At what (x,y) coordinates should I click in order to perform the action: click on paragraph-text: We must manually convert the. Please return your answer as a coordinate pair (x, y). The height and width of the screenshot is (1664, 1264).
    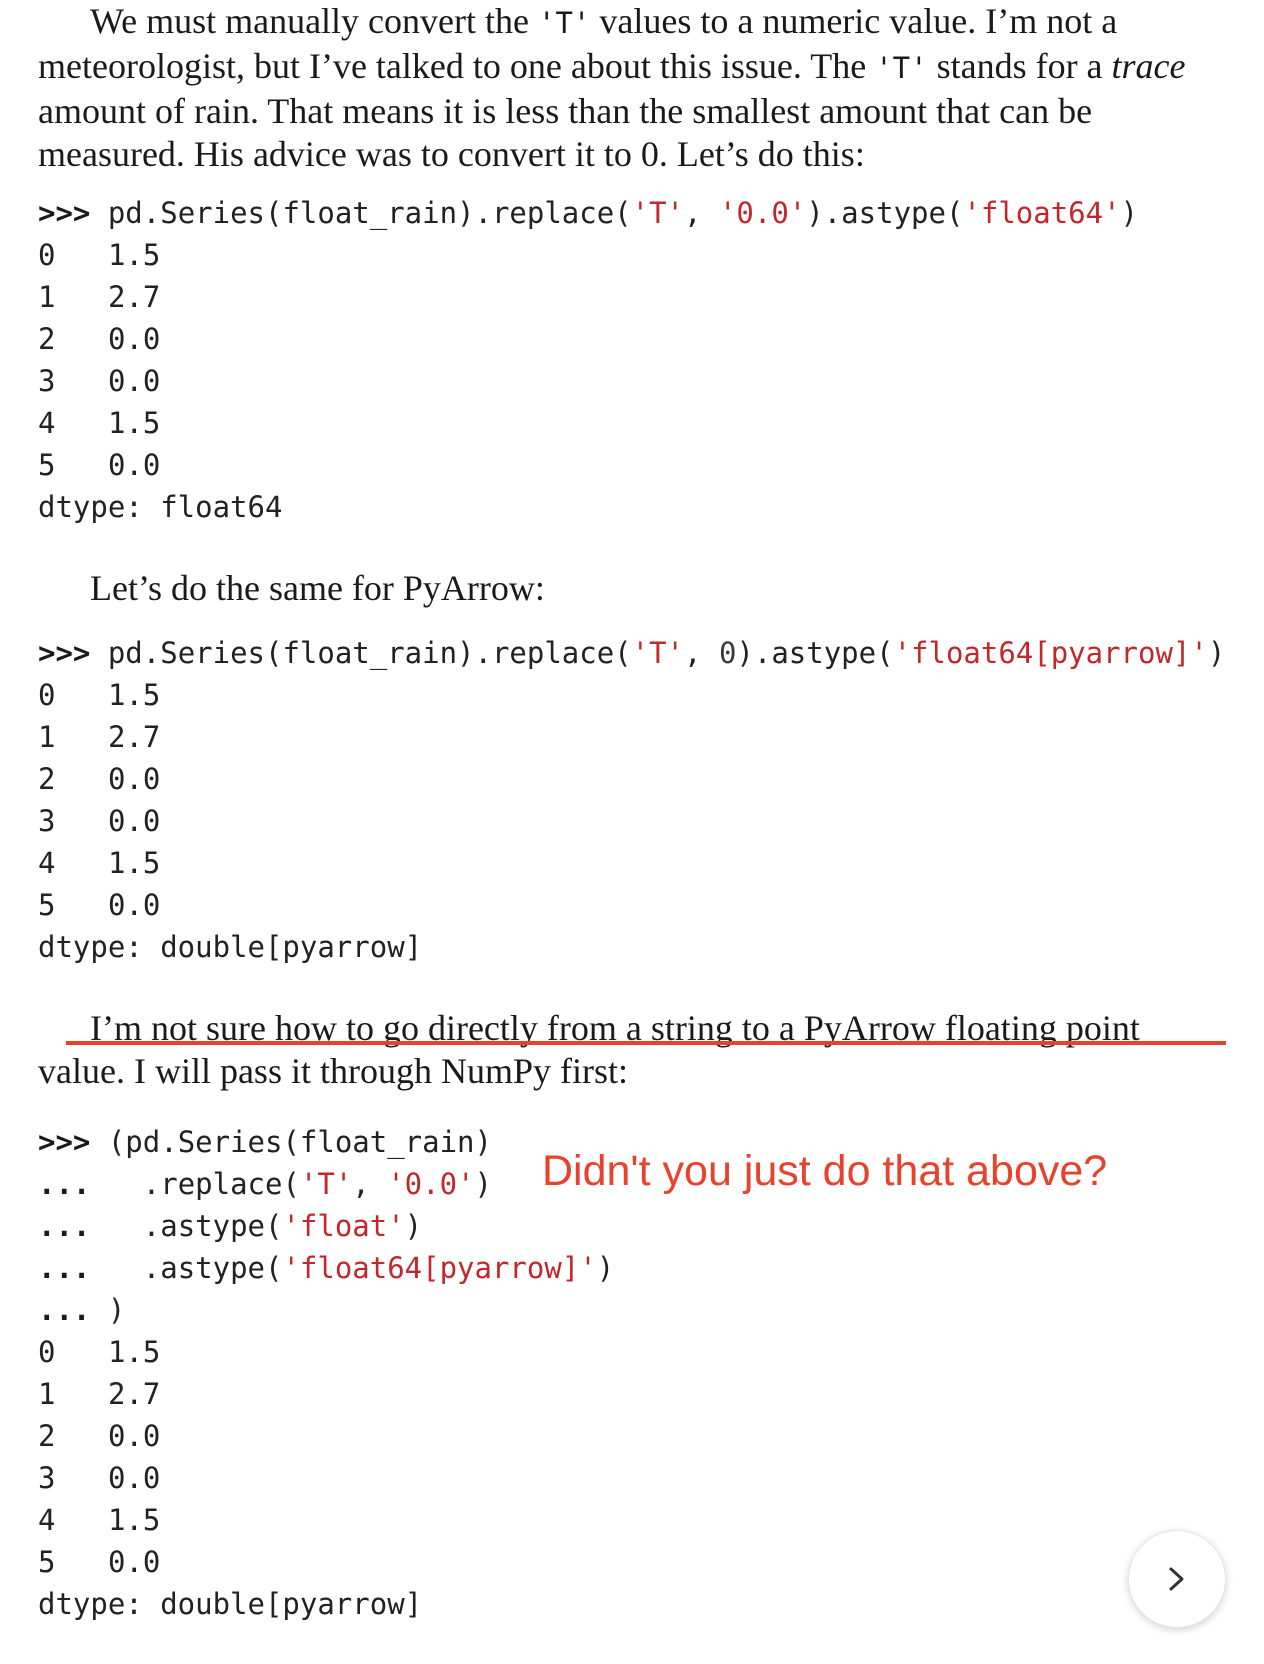
    Looking at the image, I should click on (314, 21).